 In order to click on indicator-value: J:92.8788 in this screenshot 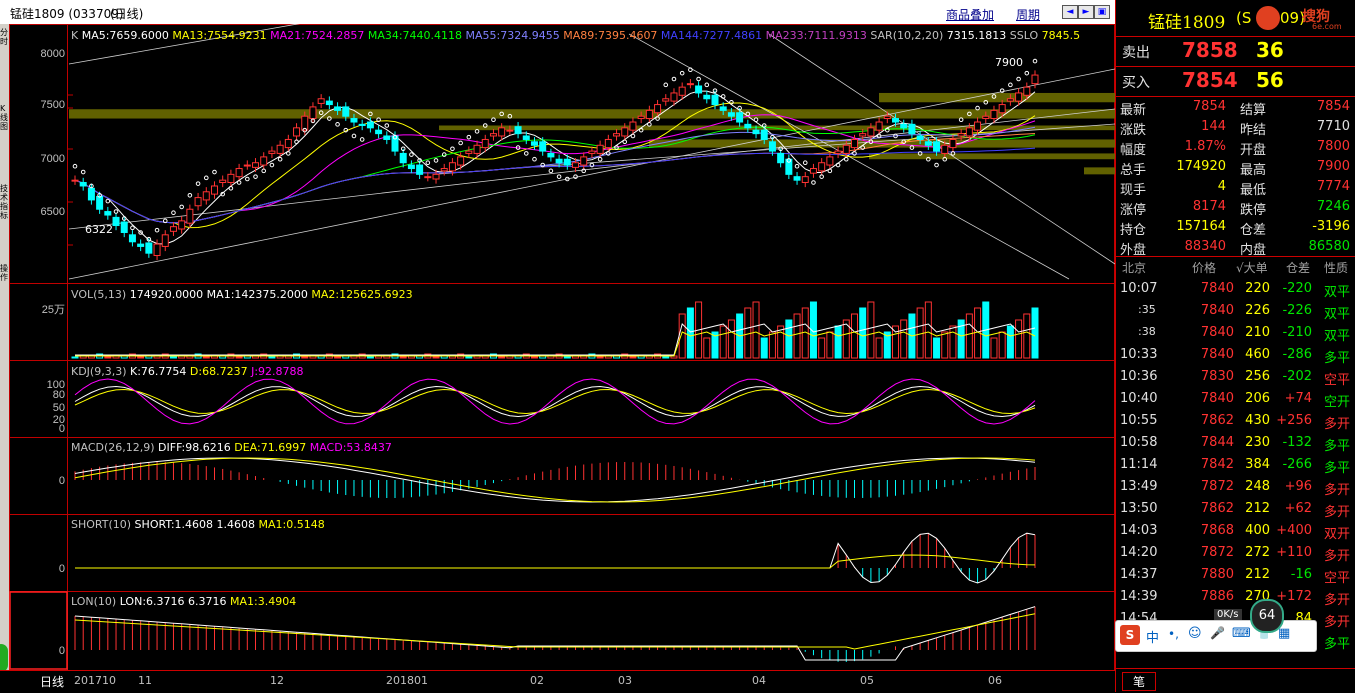, I will do `click(276, 371)`.